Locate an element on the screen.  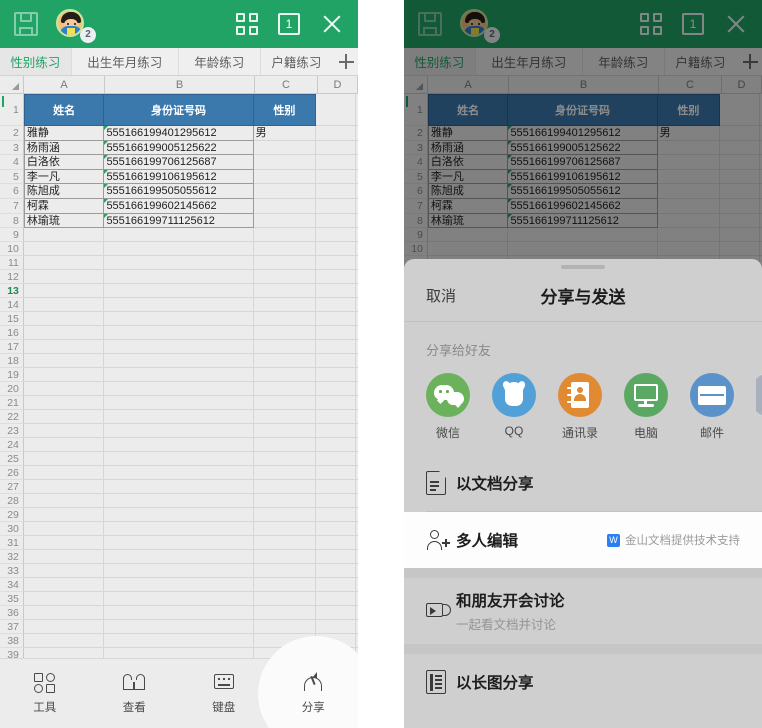
table-row: 12 is located at coordinates (179, 277).